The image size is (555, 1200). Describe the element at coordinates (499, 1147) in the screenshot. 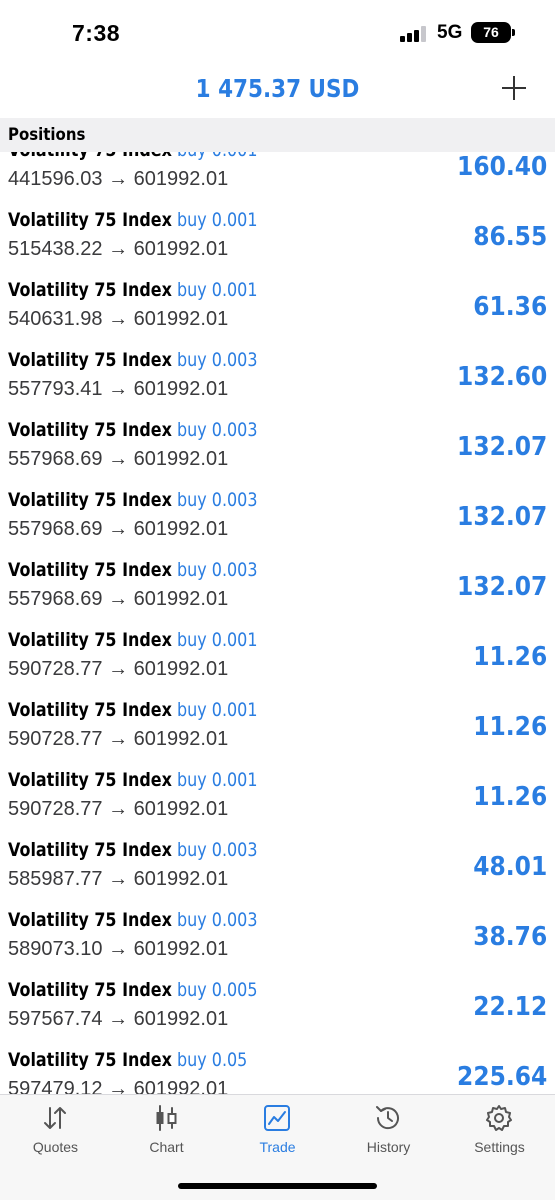

I see `tab-label: Settings` at that location.